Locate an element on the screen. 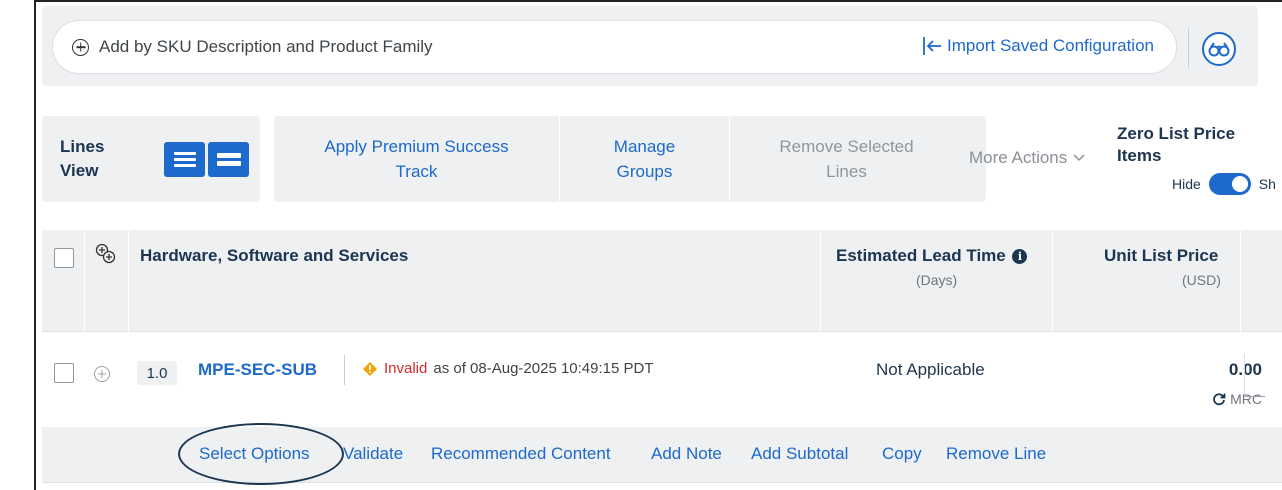 Image resolution: width=1282 pixels, height=490 pixels. zero-list-price-filter: Zero List Price Items is located at coordinates (1199, 145).